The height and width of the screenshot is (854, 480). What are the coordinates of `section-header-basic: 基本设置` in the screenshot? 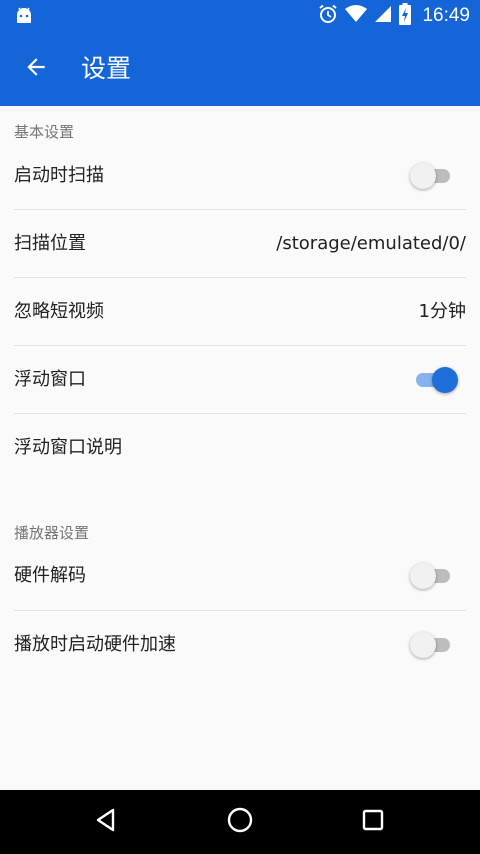 It's located at (44, 132).